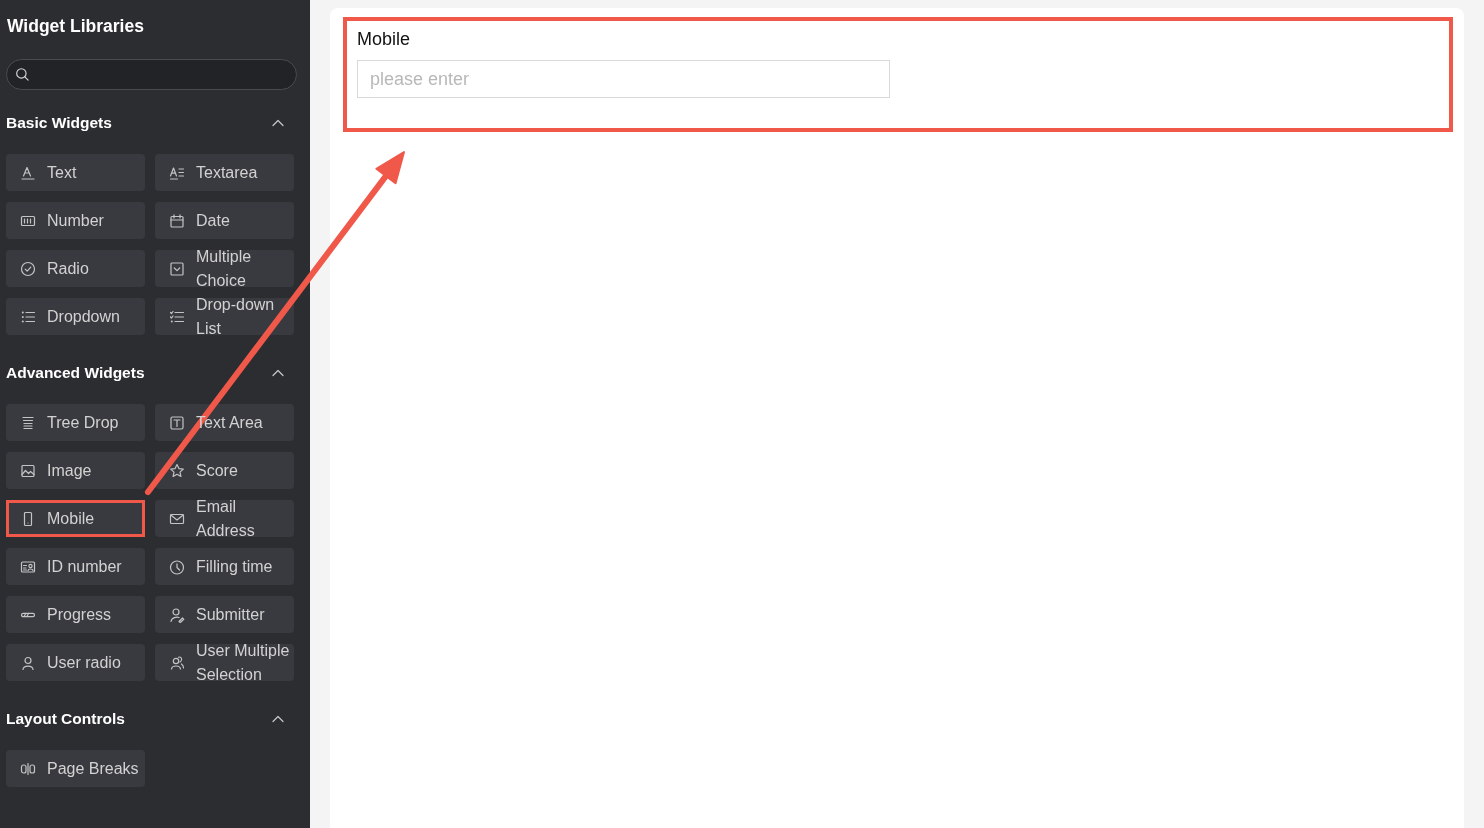 Image resolution: width=1484 pixels, height=828 pixels. Describe the element at coordinates (177, 268) in the screenshot. I see `chevron-box-icon` at that location.